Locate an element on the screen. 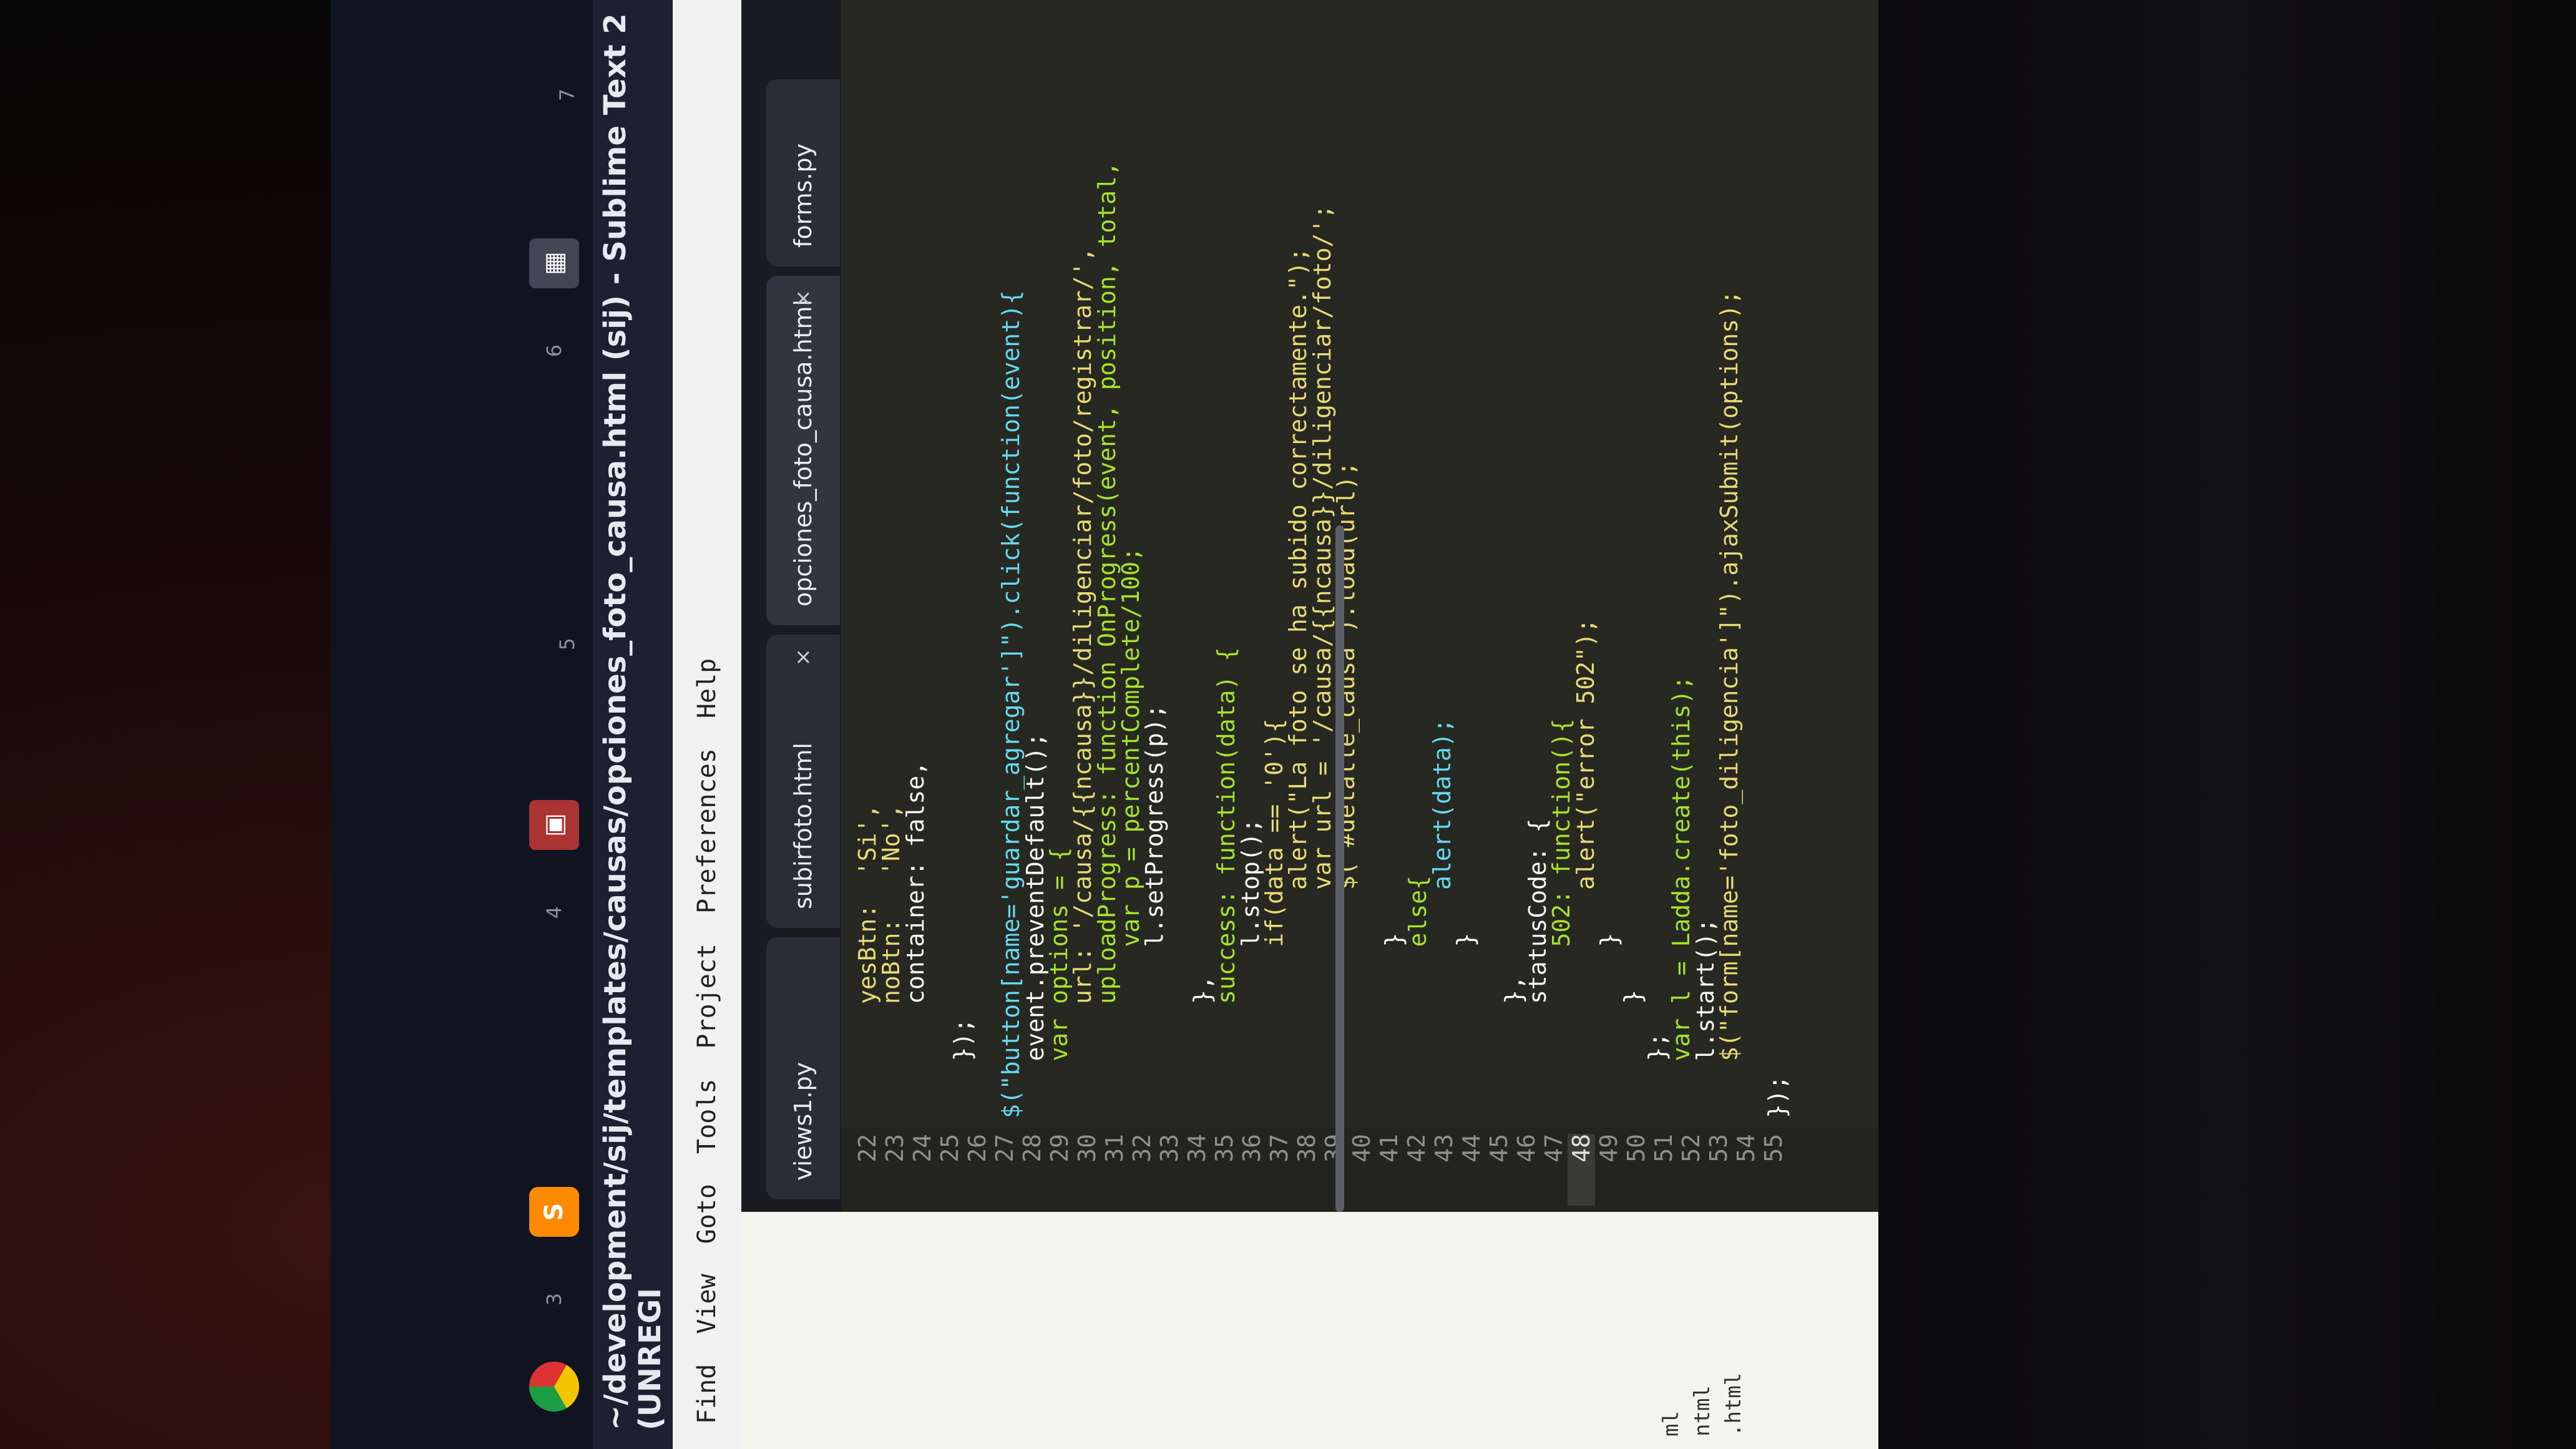  sidebar: ml ntml .html is located at coordinates (1309, 1330).